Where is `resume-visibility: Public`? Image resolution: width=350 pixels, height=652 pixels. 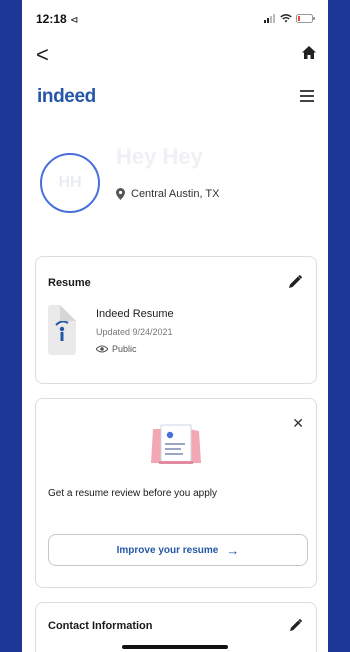 resume-visibility: Public is located at coordinates (116, 349).